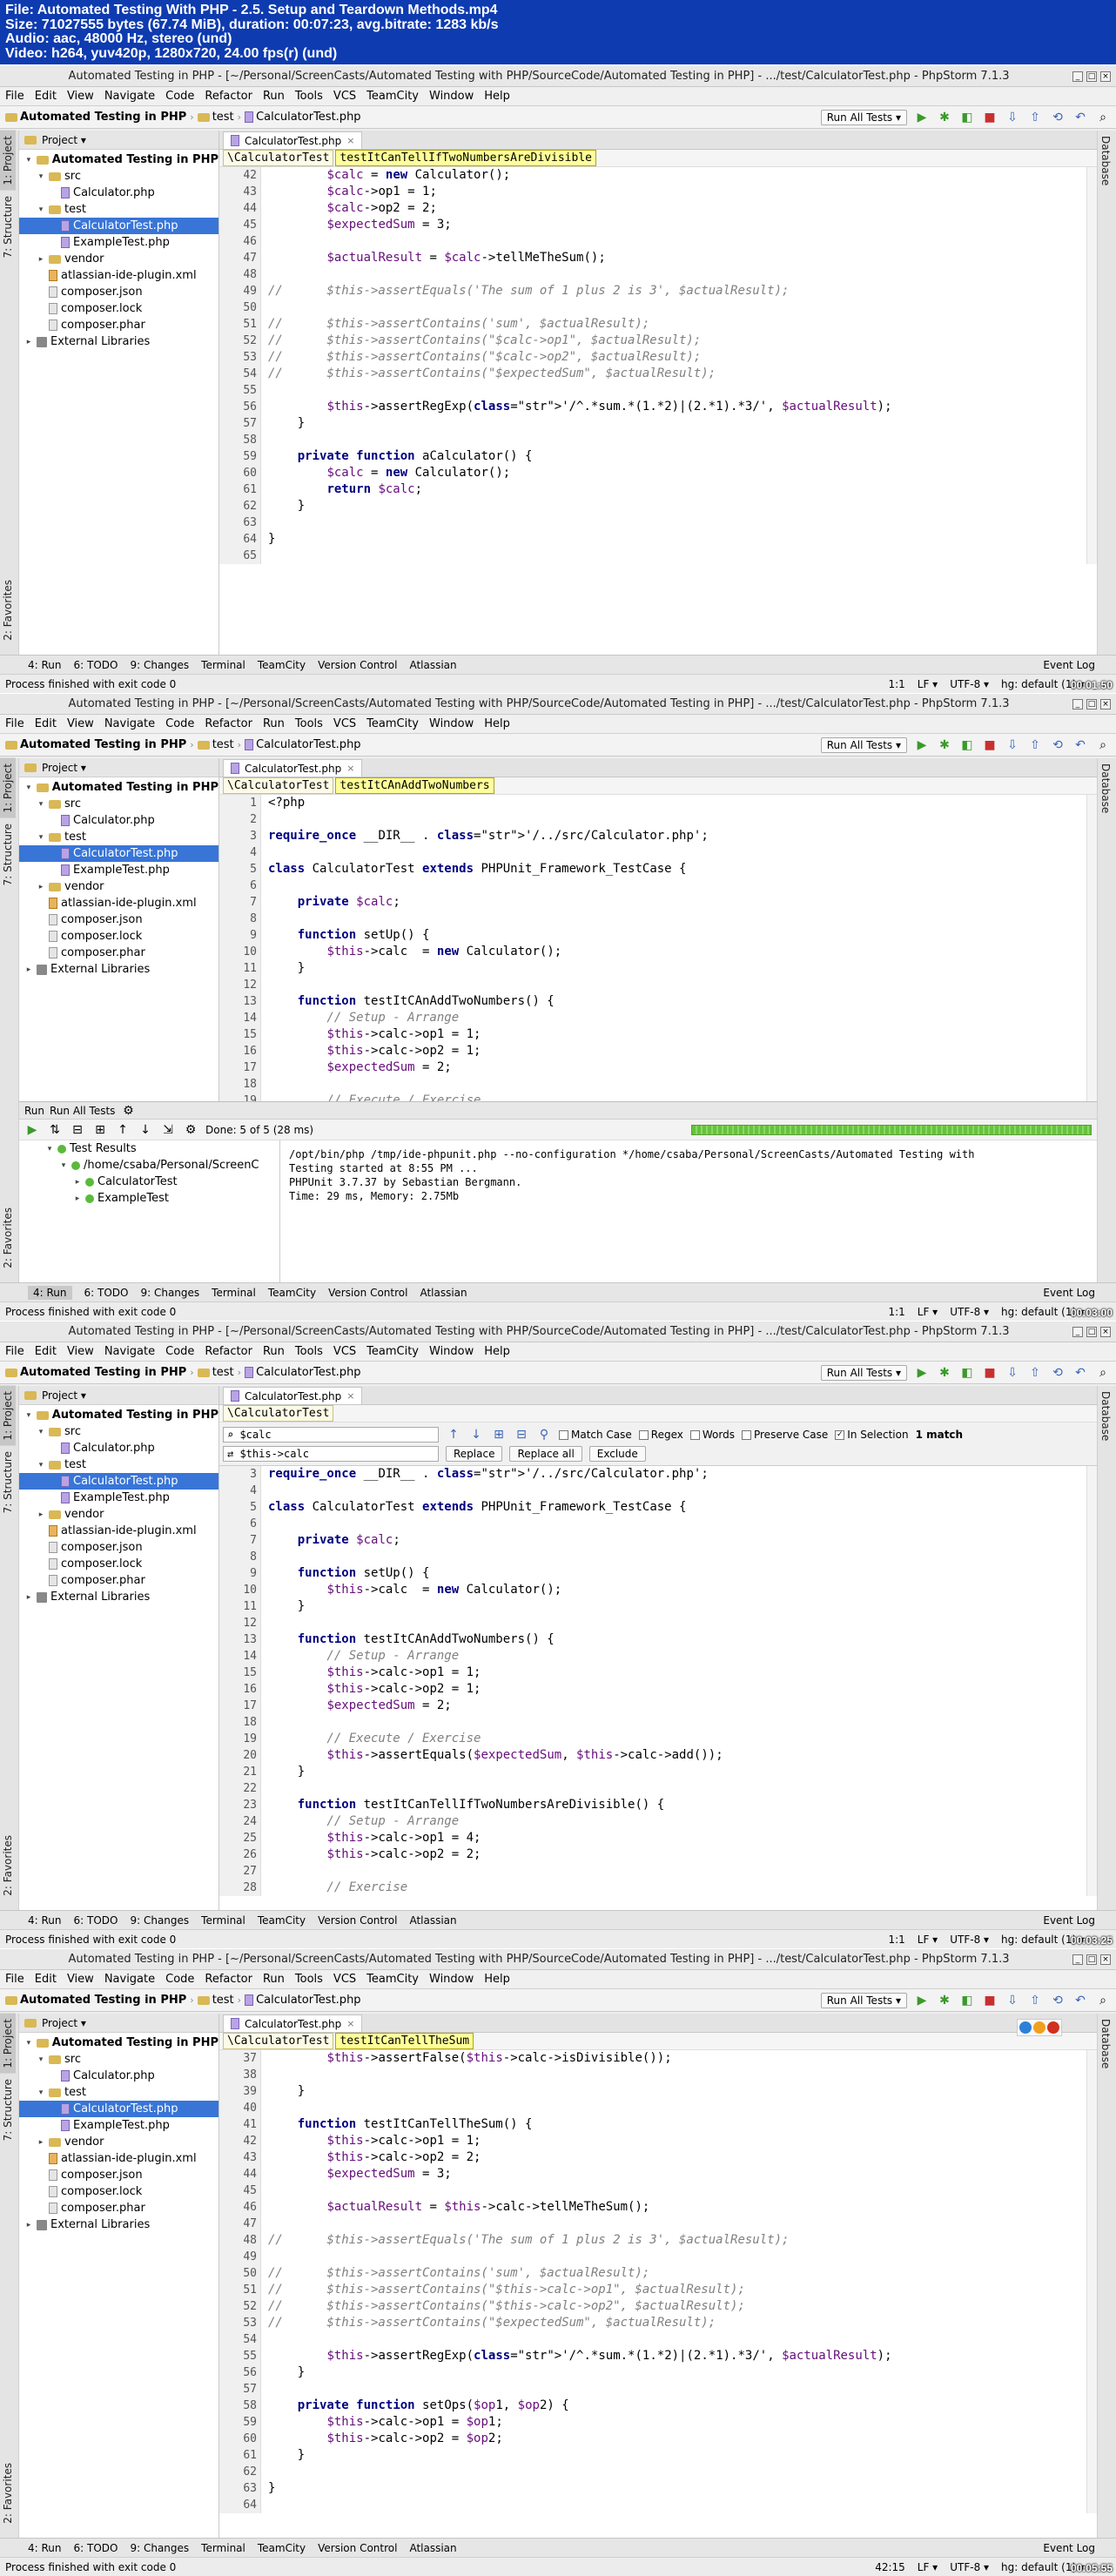 This screenshot has width=1116, height=2576. I want to click on select-all-icon: ⊟, so click(521, 1435).